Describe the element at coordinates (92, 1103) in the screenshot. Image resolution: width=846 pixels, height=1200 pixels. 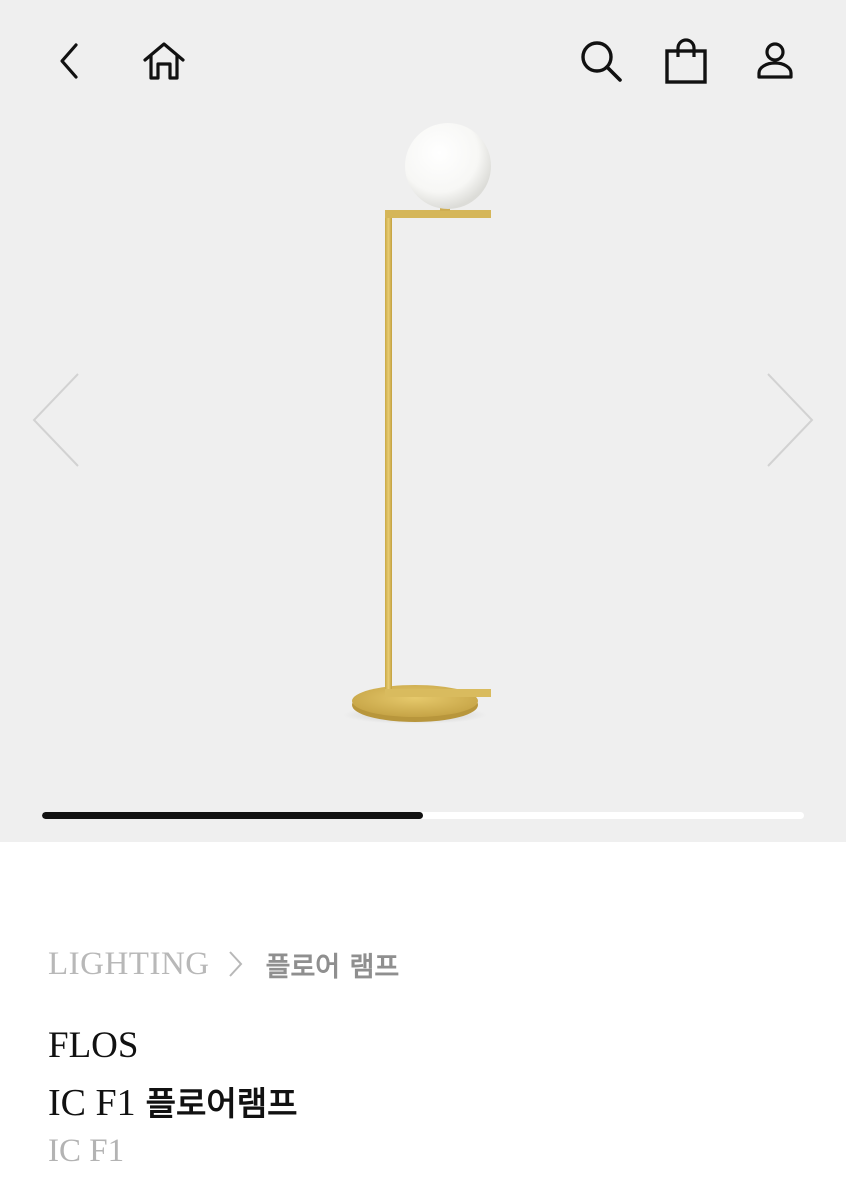
I see `product-title-model: IC F1` at that location.